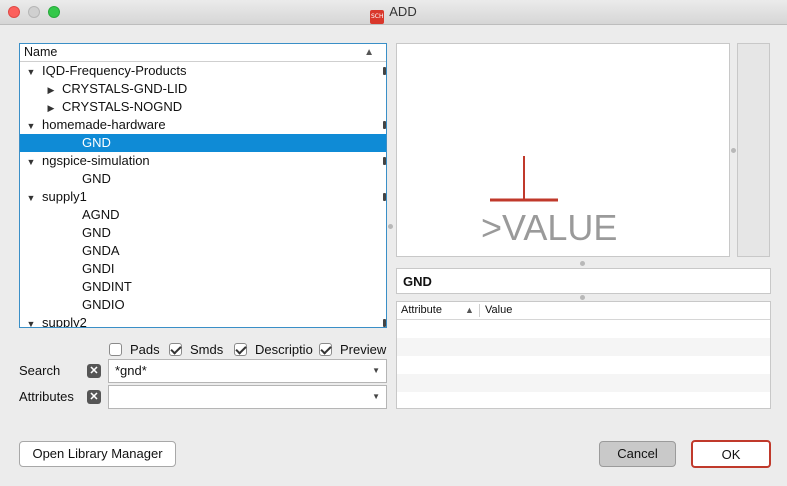  What do you see at coordinates (363, 349) in the screenshot?
I see `preview-label: Preview` at bounding box center [363, 349].